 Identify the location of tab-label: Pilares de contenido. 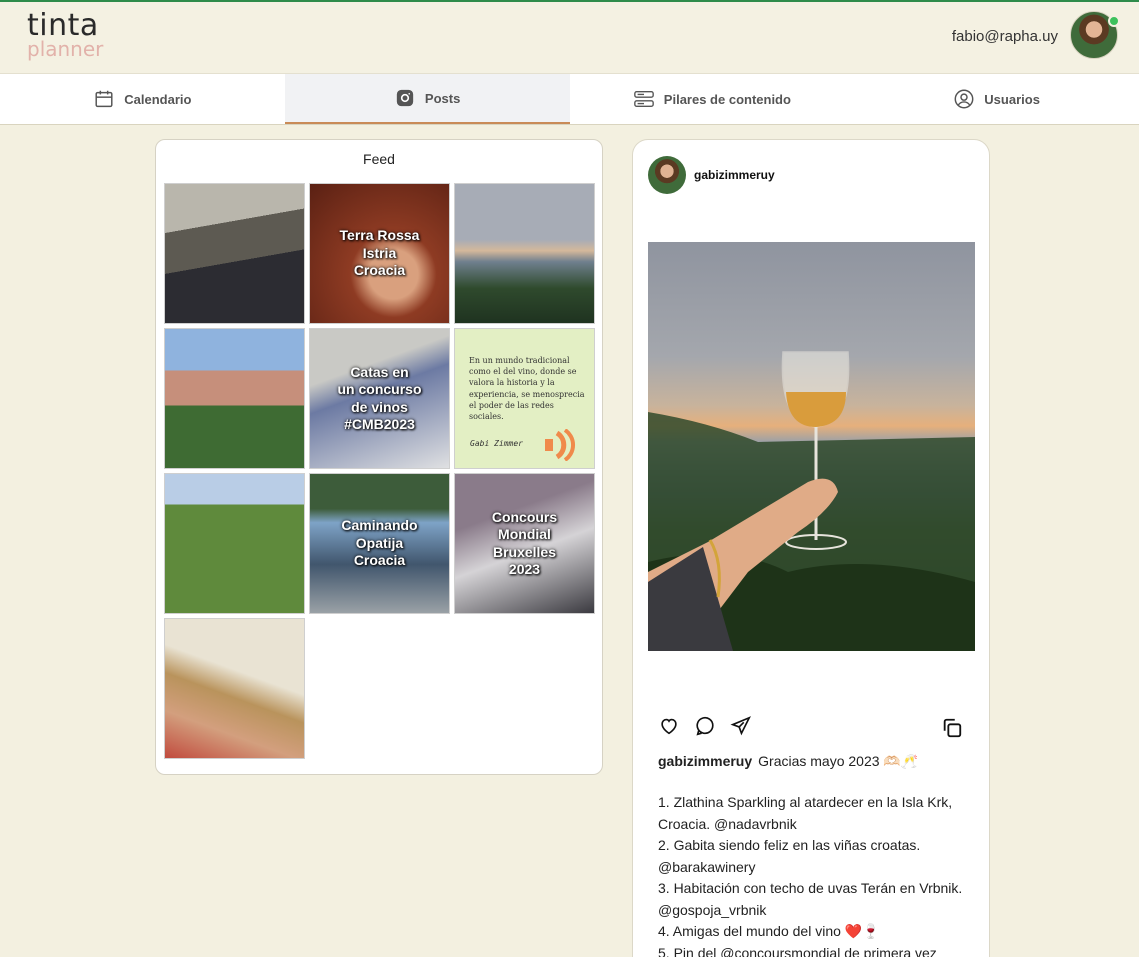
(727, 99).